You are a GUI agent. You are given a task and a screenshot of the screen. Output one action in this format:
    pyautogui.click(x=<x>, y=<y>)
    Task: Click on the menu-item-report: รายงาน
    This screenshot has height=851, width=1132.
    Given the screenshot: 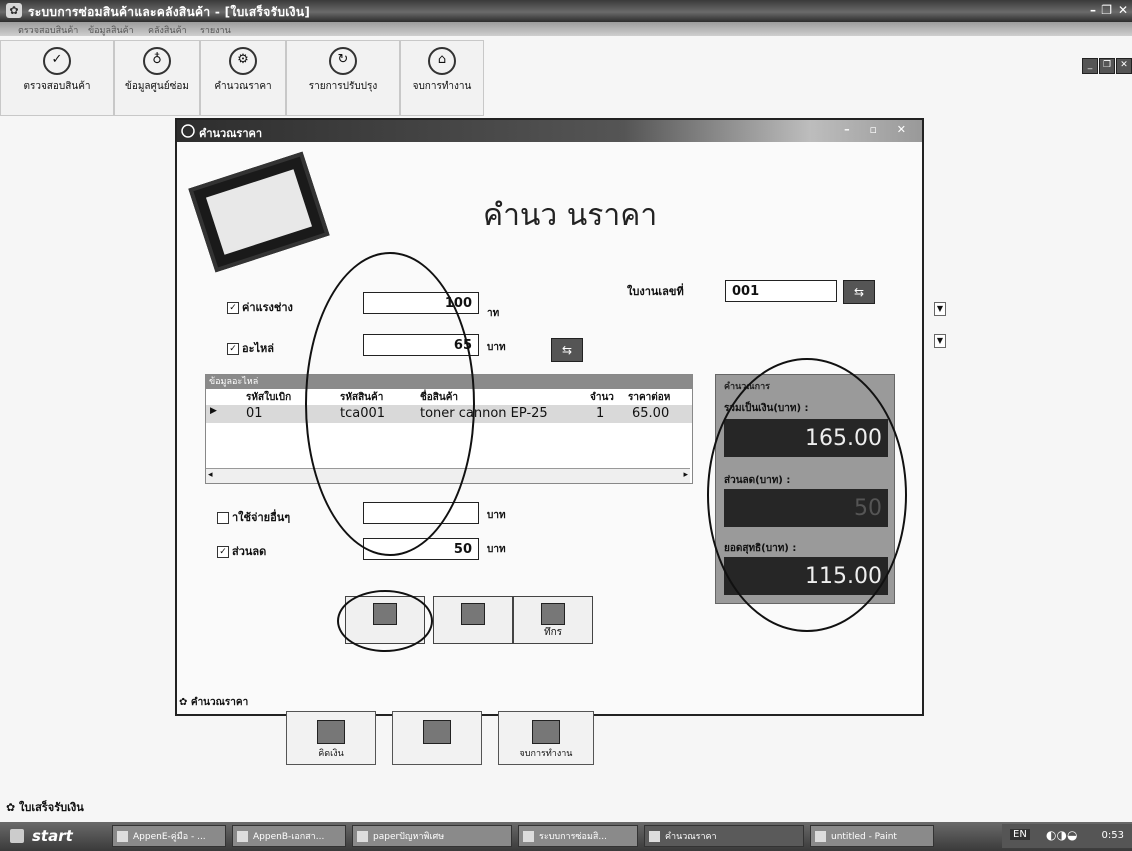 What is the action you would take?
    pyautogui.click(x=215, y=30)
    